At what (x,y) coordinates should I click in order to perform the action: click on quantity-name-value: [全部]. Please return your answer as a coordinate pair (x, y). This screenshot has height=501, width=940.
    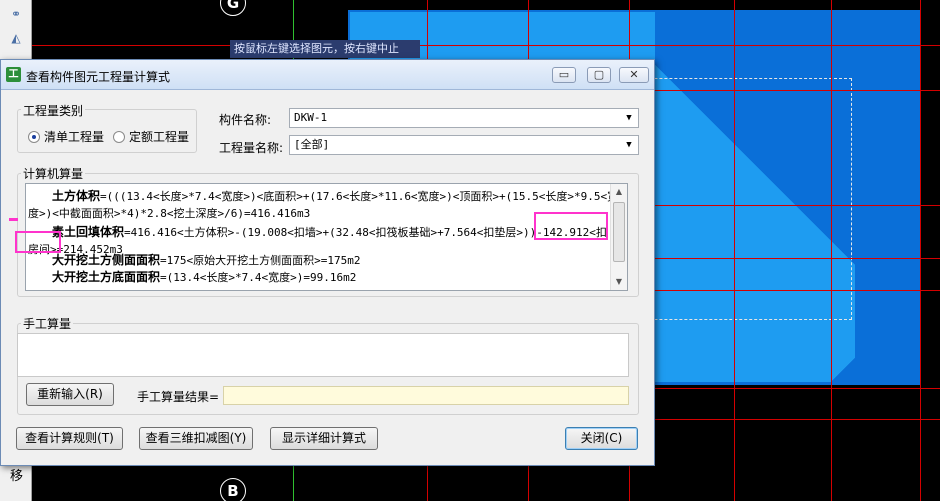
    Looking at the image, I should click on (312, 144).